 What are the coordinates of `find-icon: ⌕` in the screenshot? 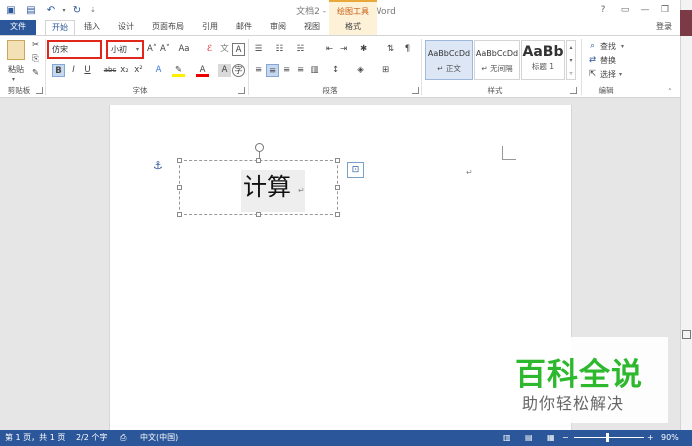 It's located at (592, 46).